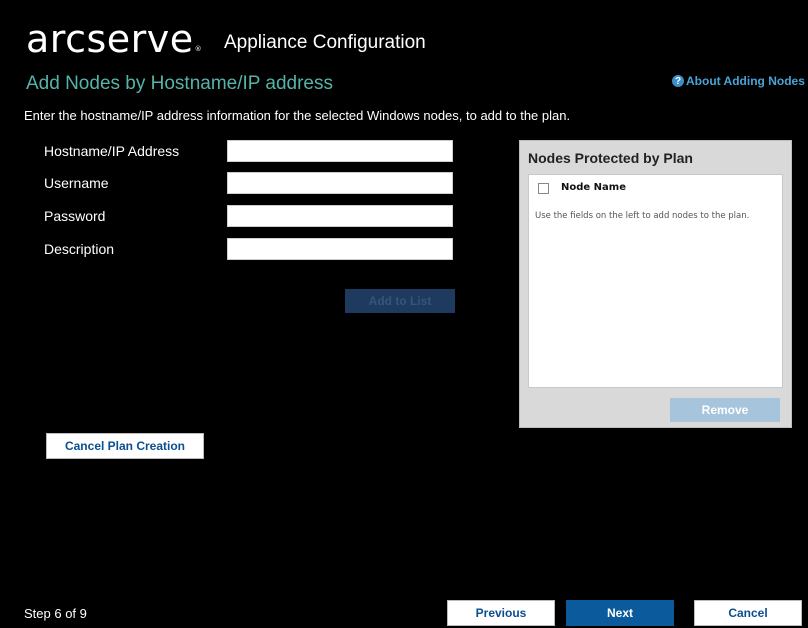  Describe the element at coordinates (340, 216) in the screenshot. I see `password-input` at that location.